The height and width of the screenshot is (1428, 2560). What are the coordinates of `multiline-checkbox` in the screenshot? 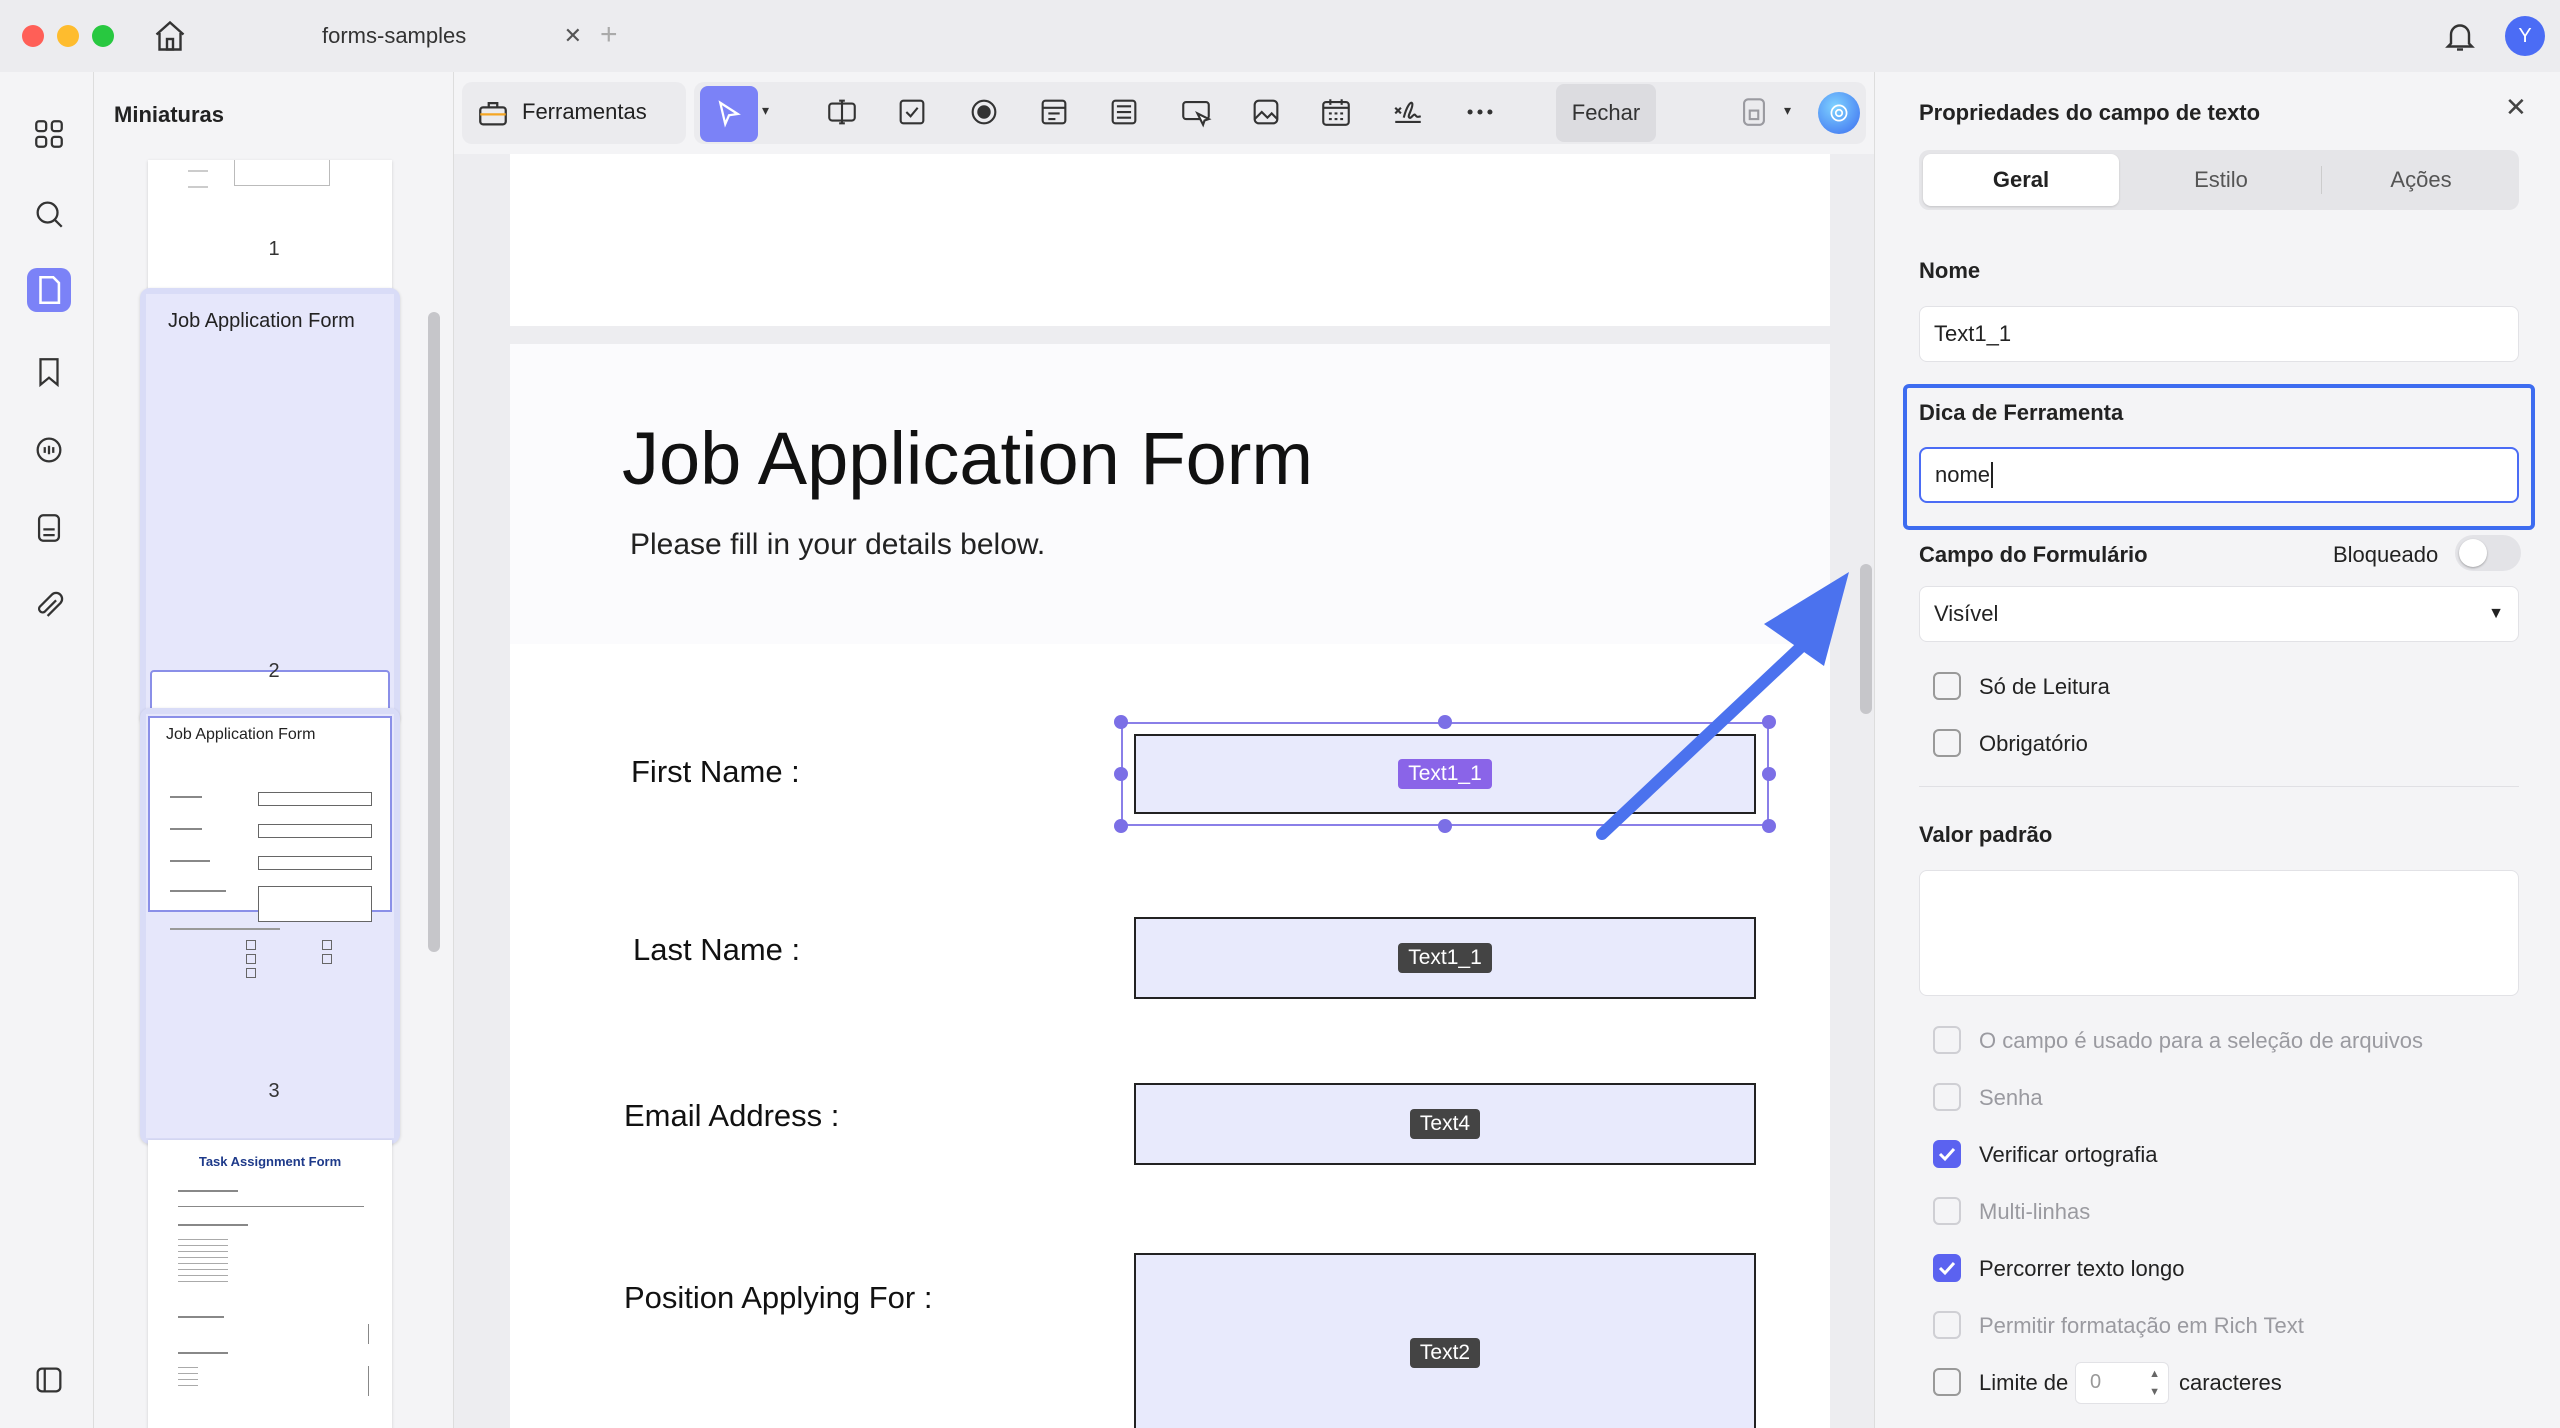 It's located at (1947, 1211).